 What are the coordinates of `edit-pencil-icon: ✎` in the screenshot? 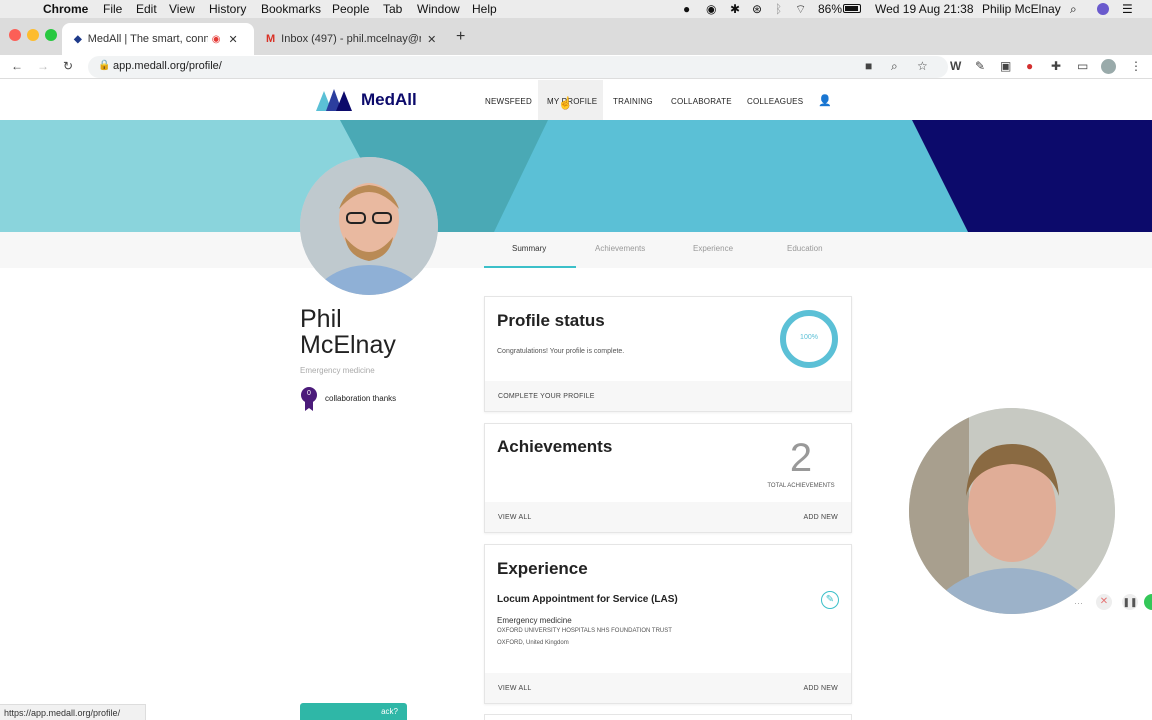 It's located at (830, 600).